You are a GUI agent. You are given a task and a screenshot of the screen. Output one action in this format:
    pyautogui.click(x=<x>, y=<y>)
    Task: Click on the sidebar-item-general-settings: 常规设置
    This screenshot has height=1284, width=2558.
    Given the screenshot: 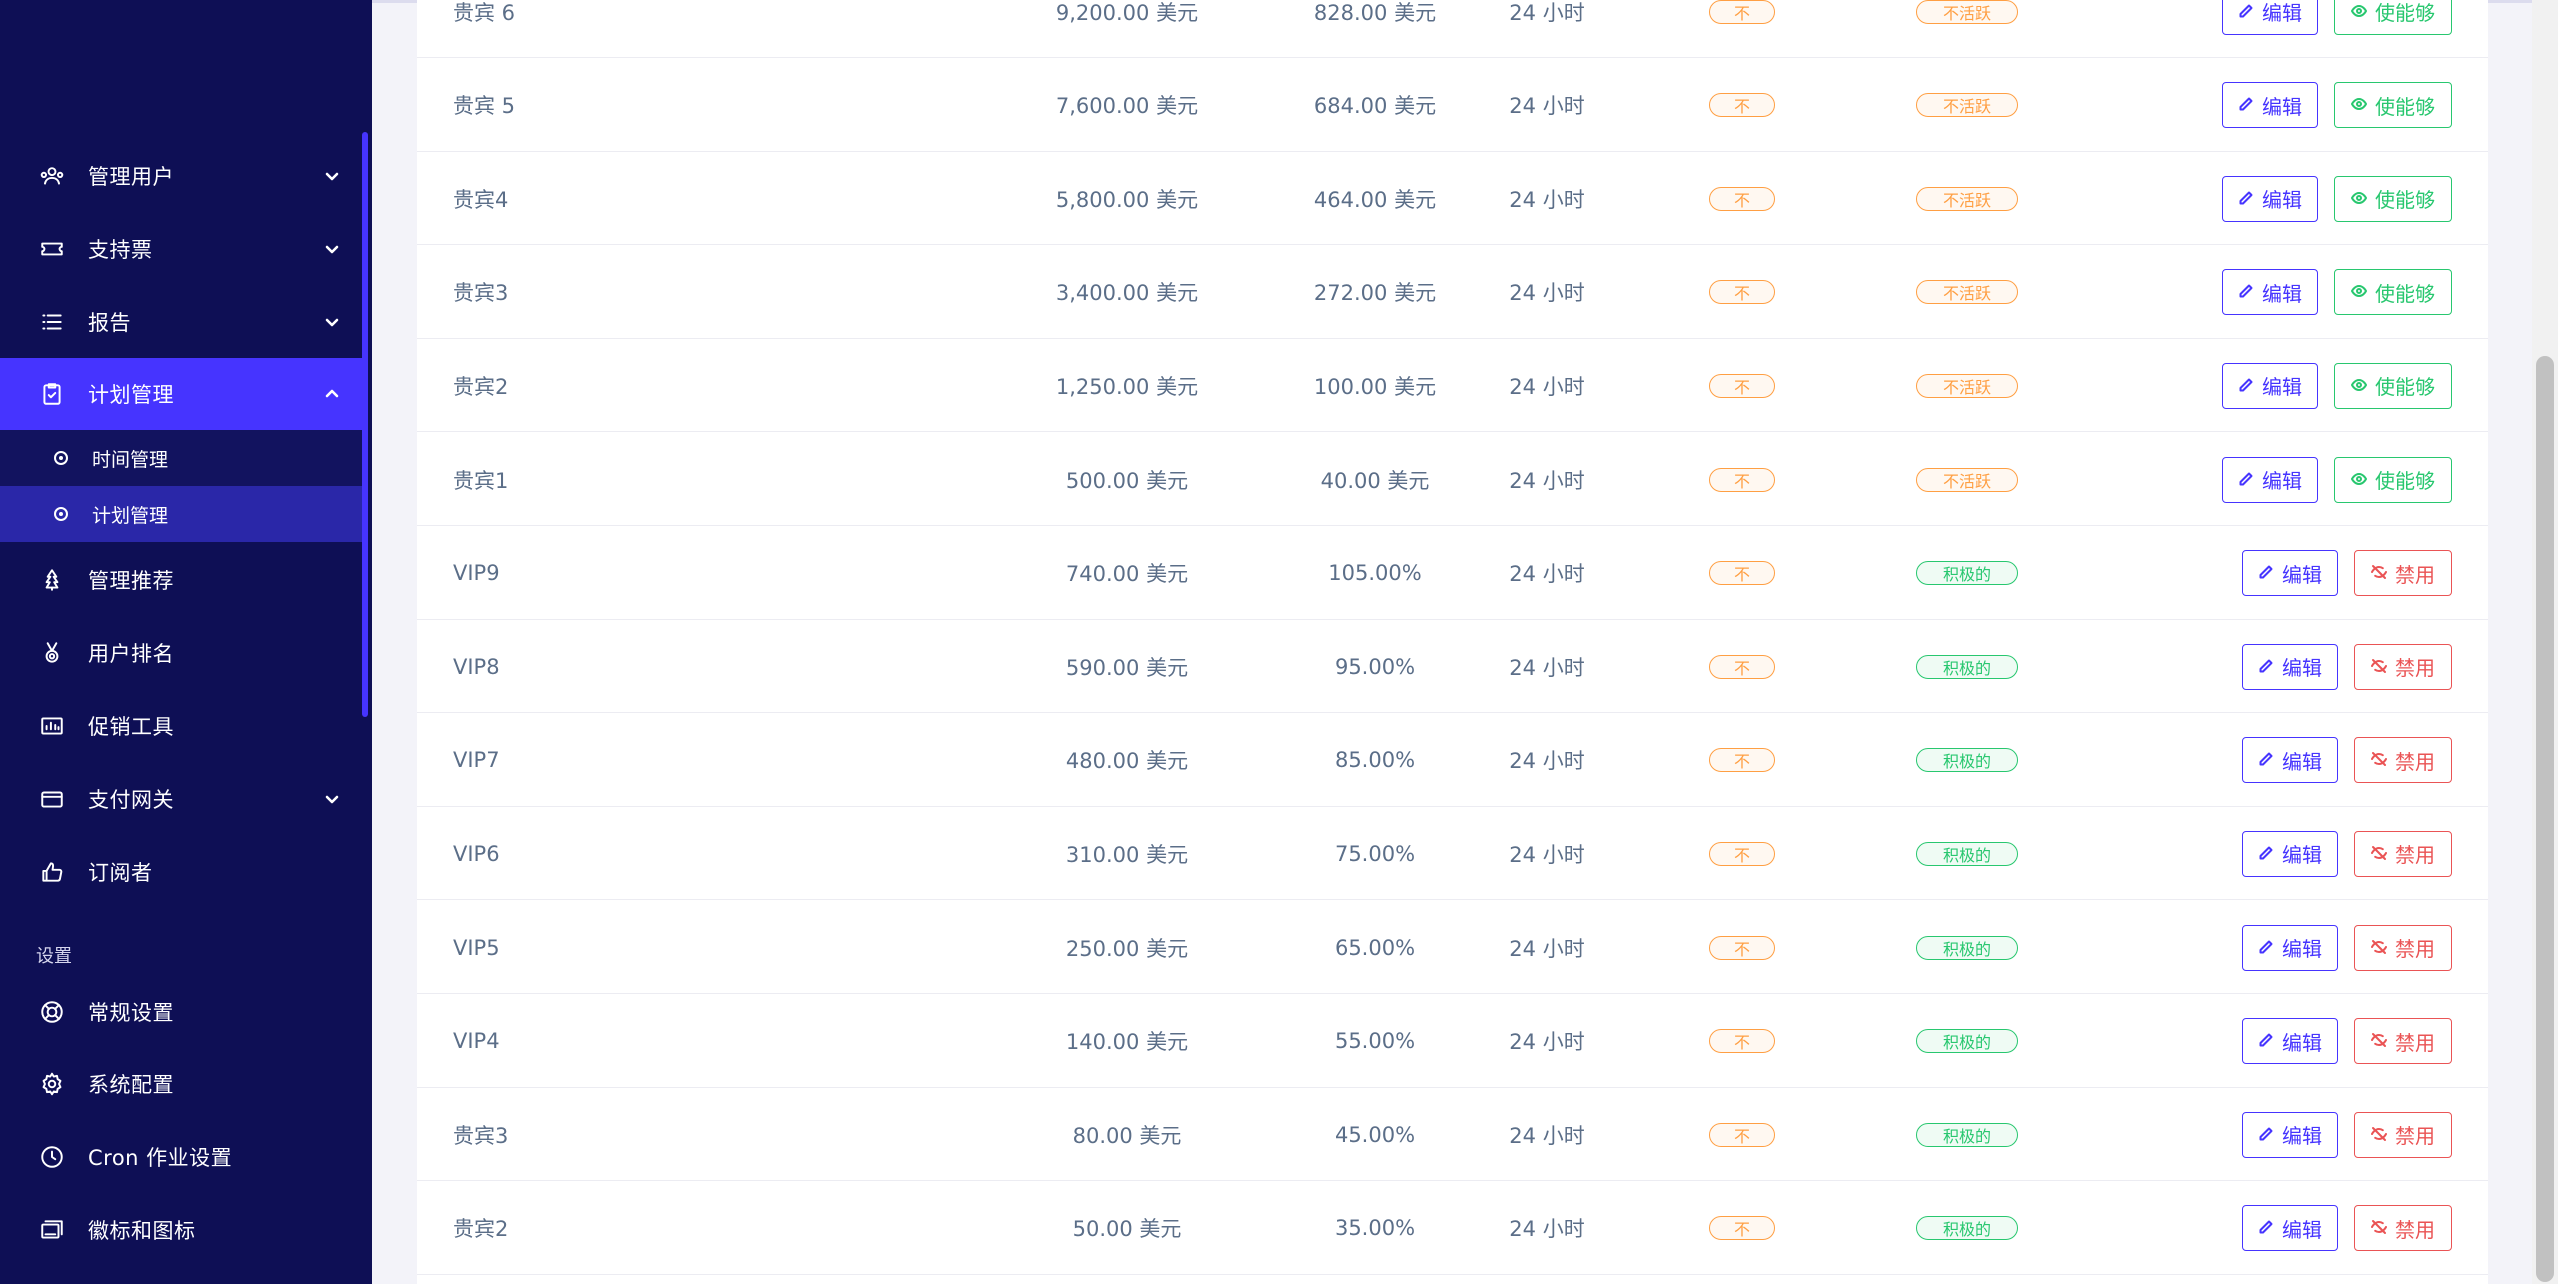 What is the action you would take?
    pyautogui.click(x=181, y=1012)
    